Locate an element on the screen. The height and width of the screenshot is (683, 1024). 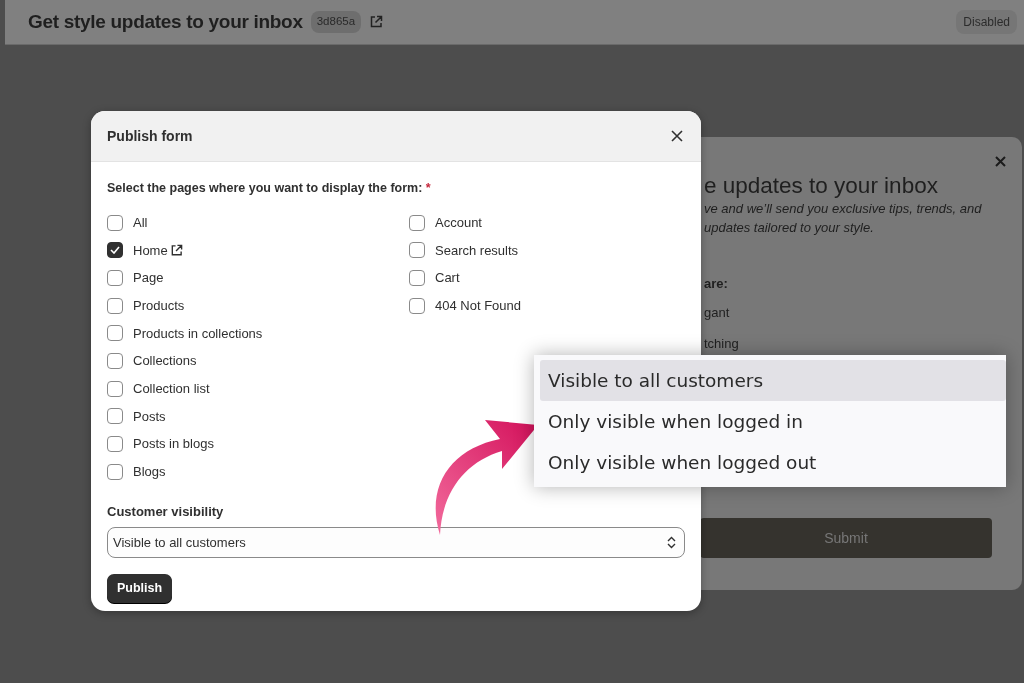
status-badge: Disabled is located at coordinates (986, 22).